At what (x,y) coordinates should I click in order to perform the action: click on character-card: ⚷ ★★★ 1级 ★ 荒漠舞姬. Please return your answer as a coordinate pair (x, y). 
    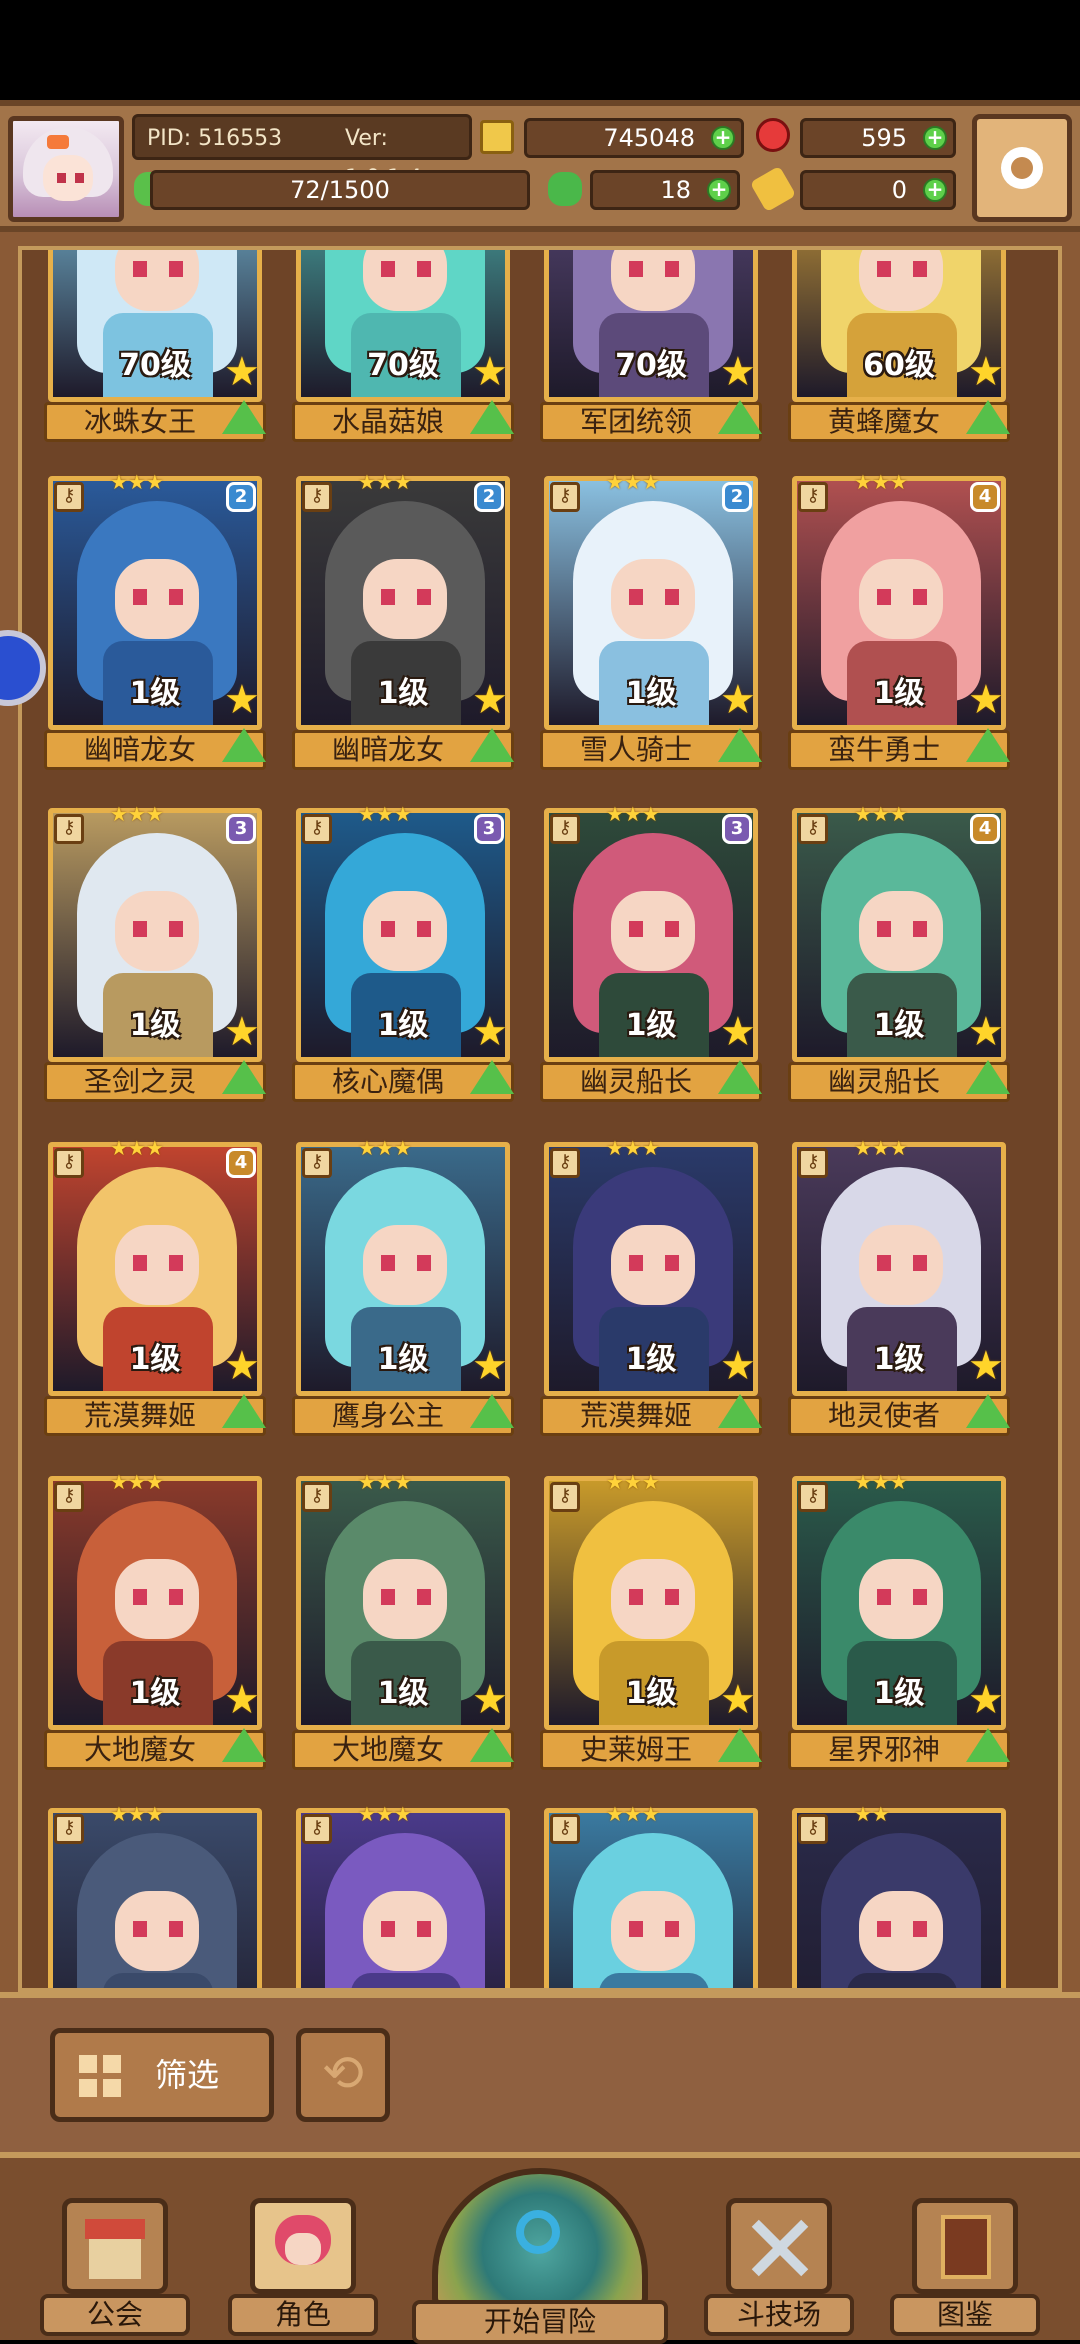
    Looking at the image, I should click on (651, 1287).